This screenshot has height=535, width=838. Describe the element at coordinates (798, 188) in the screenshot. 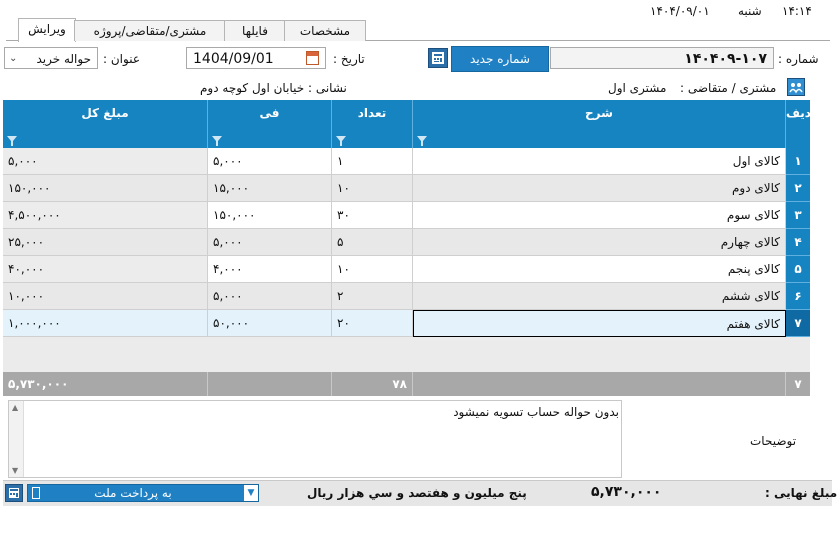

I see `cell-row-number: ۲` at that location.